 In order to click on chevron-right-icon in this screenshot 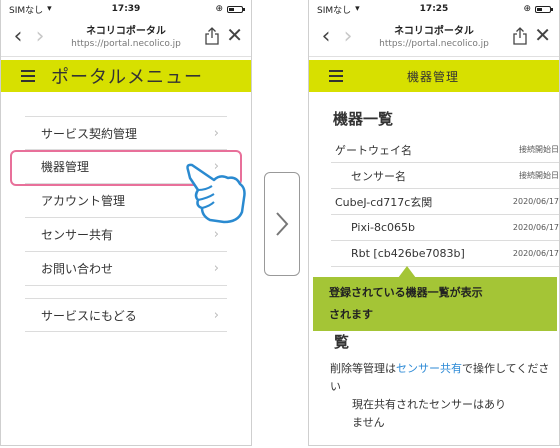, I will do `click(282, 224)`.